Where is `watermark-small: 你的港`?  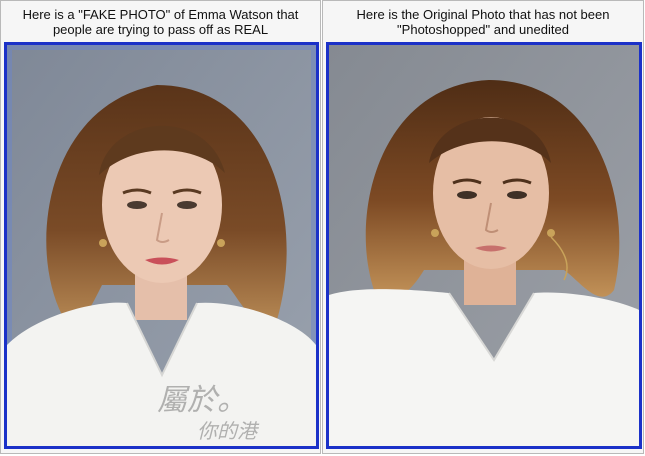 watermark-small: 你的港 is located at coordinates (227, 431).